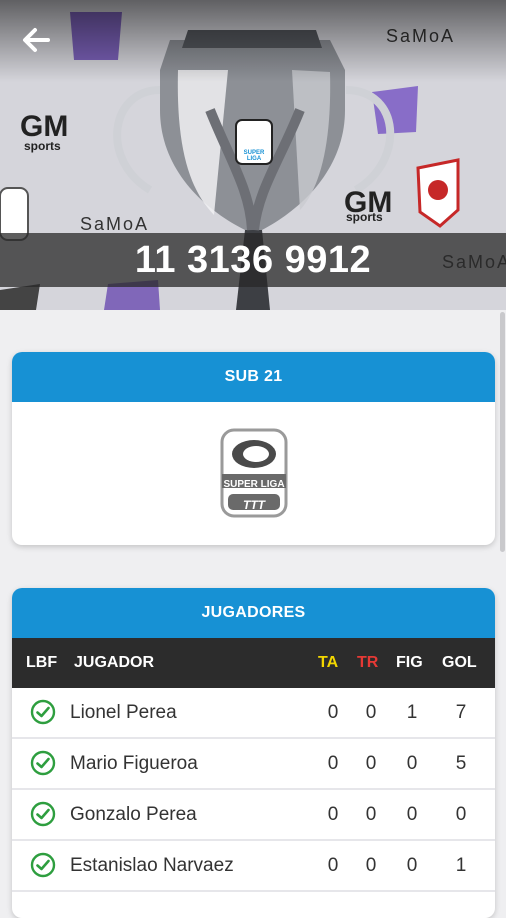  What do you see at coordinates (42, 146) in the screenshot?
I see `sponsor-sports-left: sports` at bounding box center [42, 146].